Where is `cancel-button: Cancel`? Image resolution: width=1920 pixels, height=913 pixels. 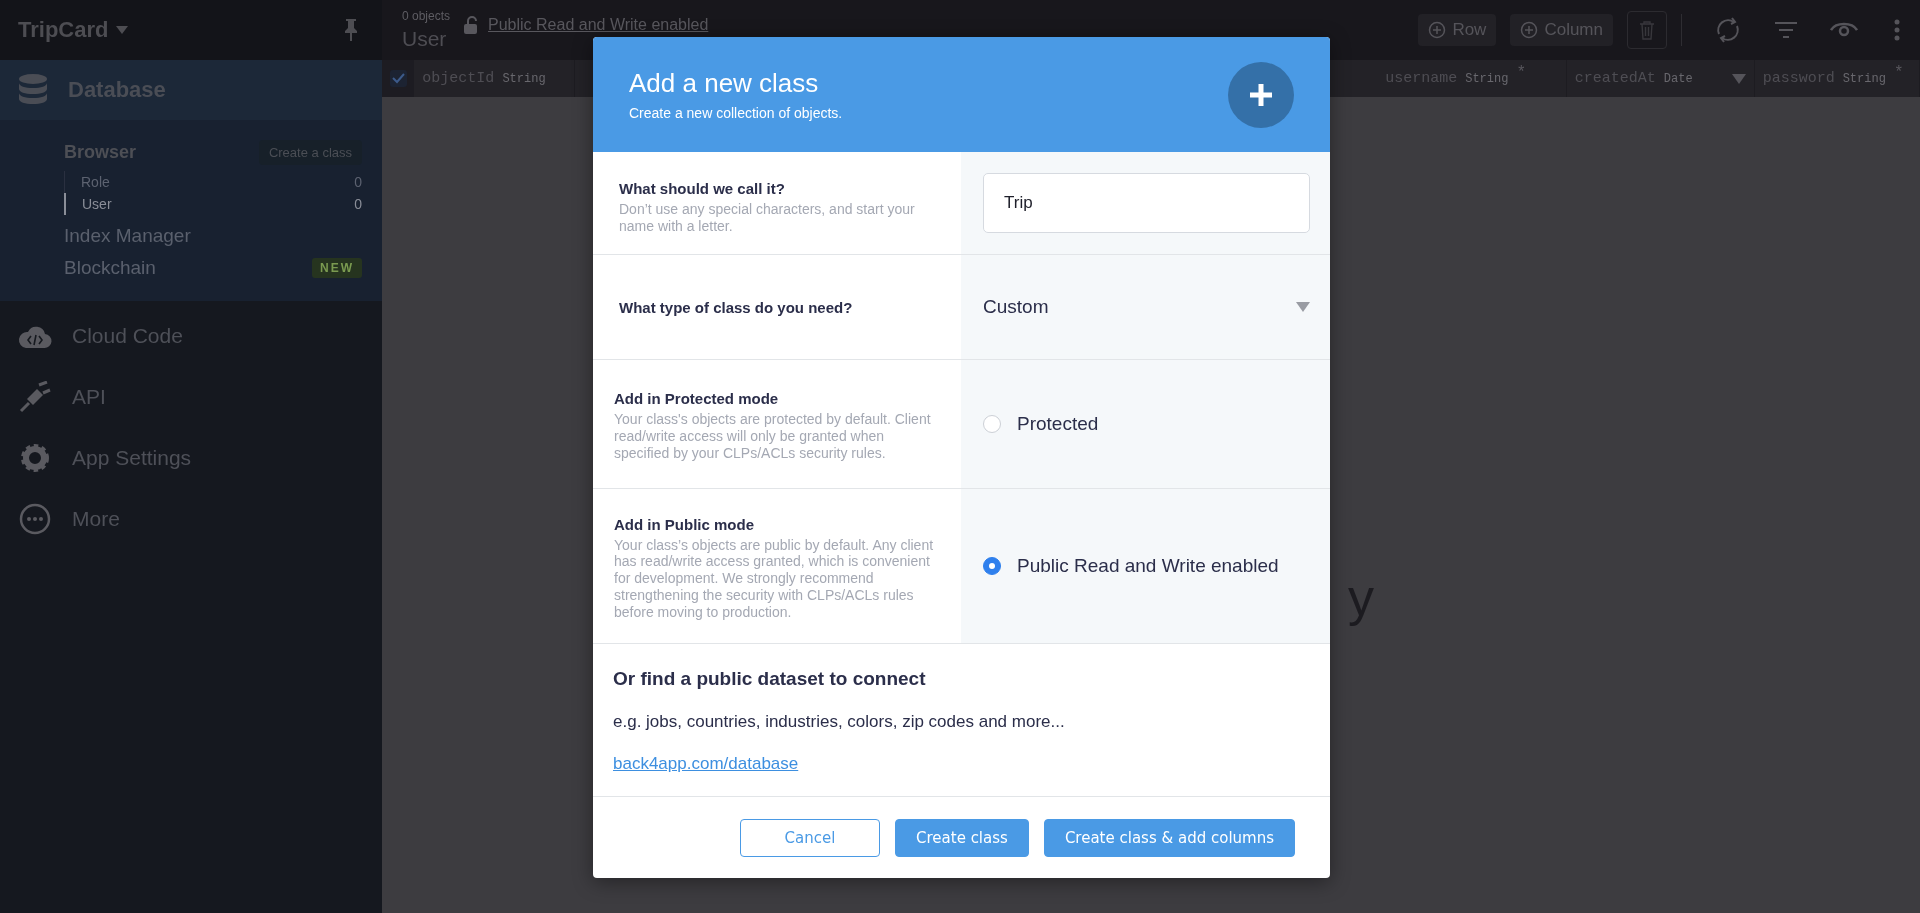 cancel-button: Cancel is located at coordinates (810, 837).